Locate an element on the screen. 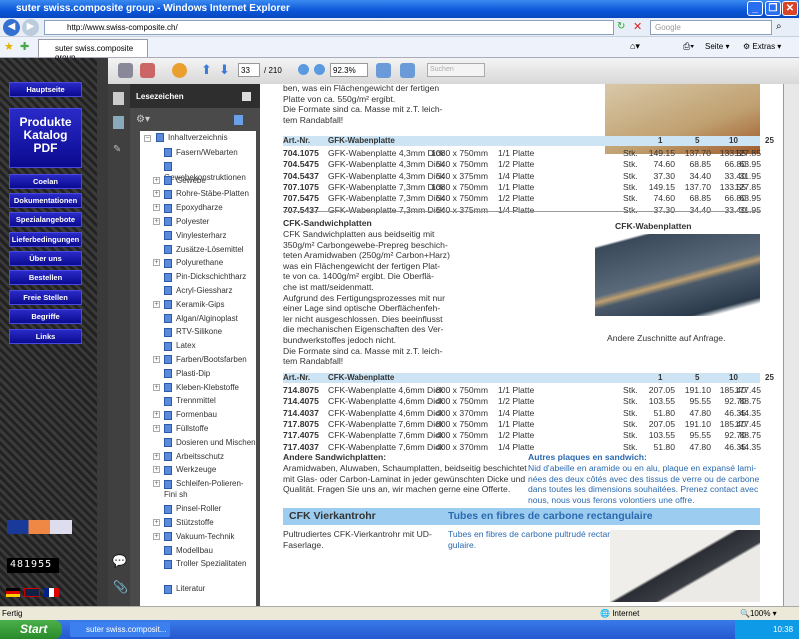  bookmark-item: Stützstoffe is located at coordinates (210, 522).